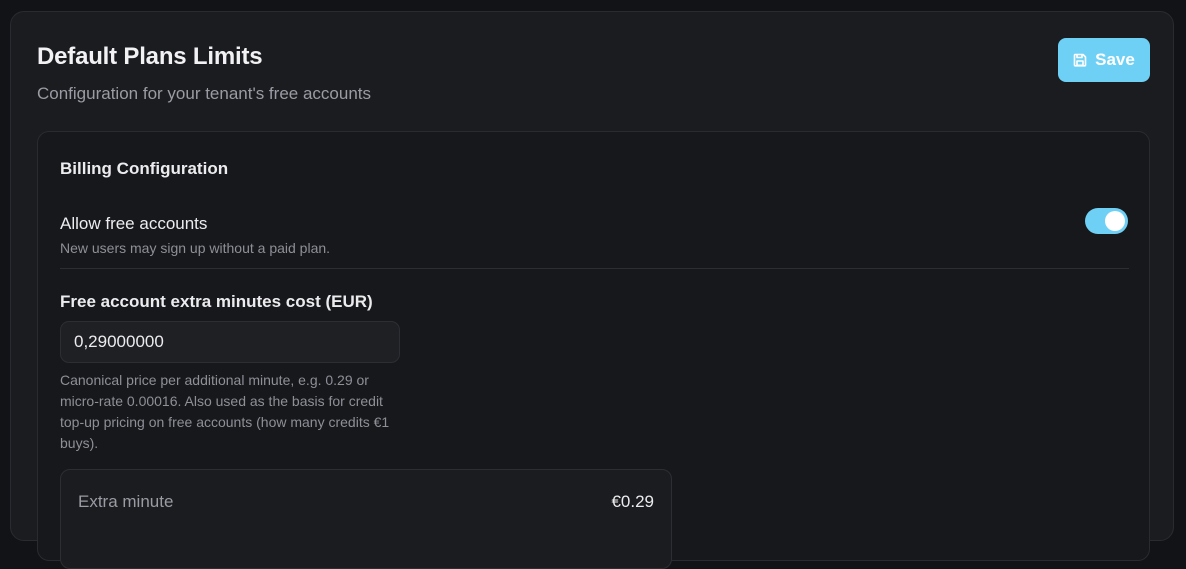 The height and width of the screenshot is (569, 1186). What do you see at coordinates (632, 501) in the screenshot?
I see `extra-minute-price: €0.29` at bounding box center [632, 501].